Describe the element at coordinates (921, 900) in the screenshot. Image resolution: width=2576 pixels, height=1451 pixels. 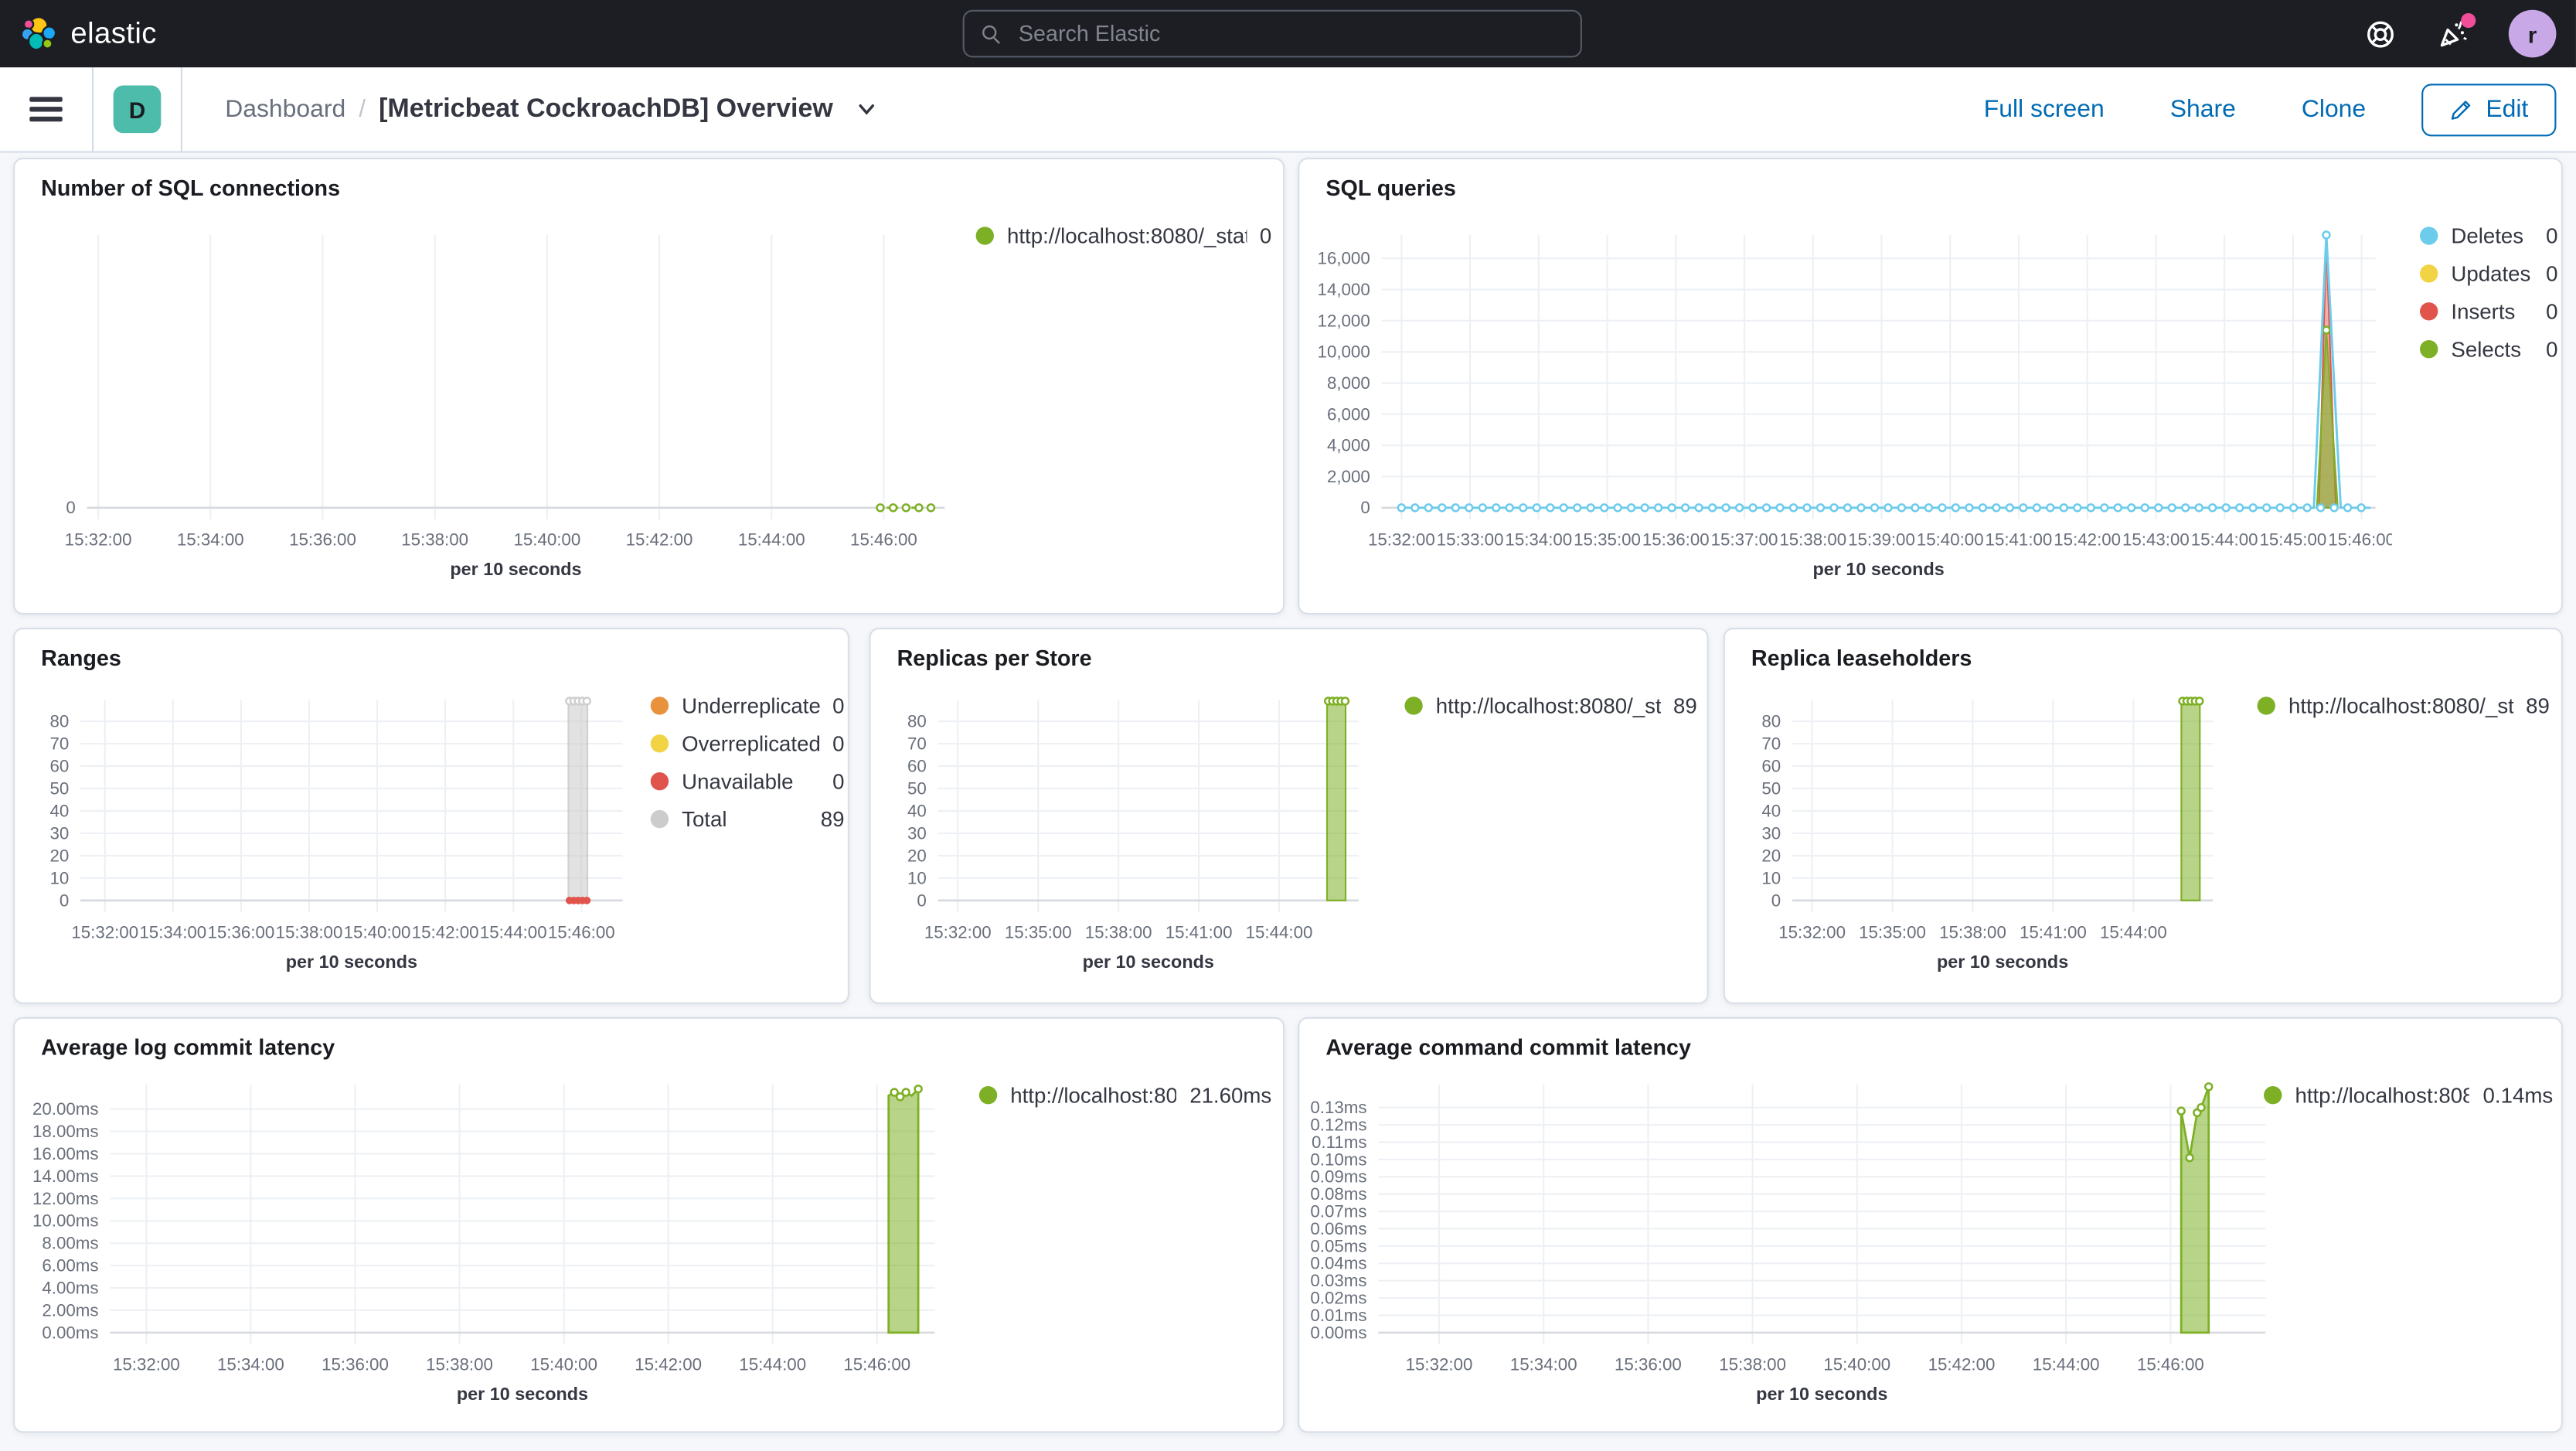
I see `svg-text: 0` at that location.